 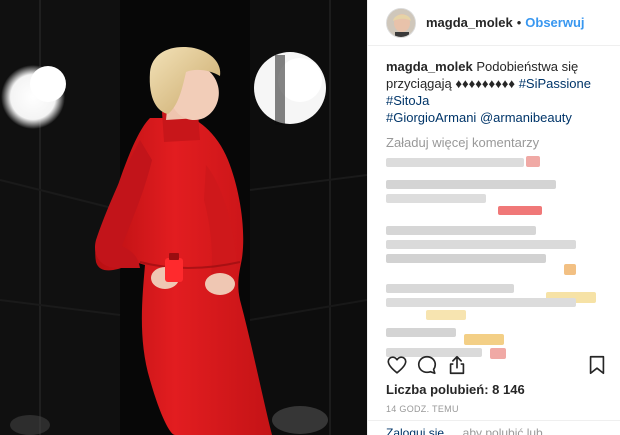 I want to click on follow-button: Obserwuj, so click(x=554, y=22).